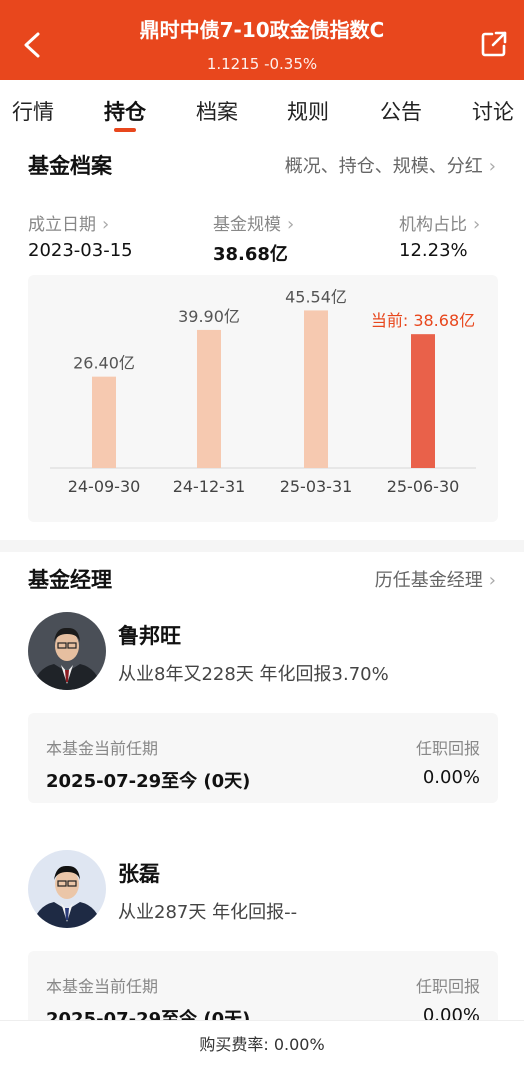 Image resolution: width=524 pixels, height=1082 pixels. Describe the element at coordinates (494, 44) in the screenshot. I see `share-icon` at that location.